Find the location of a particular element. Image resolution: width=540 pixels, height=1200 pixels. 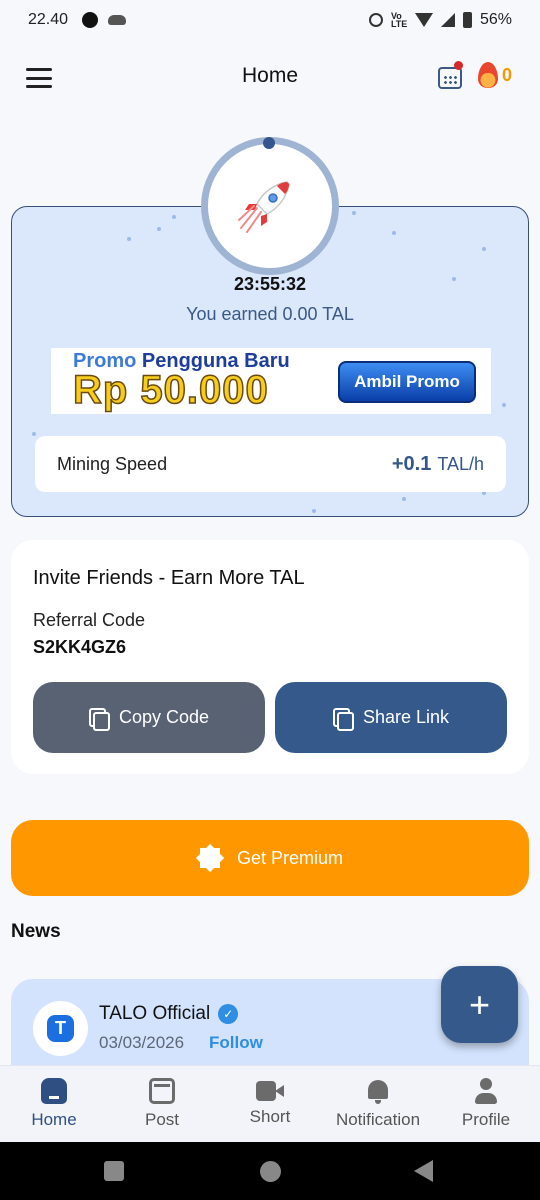

nav-post: Post is located at coordinates (162, 1104).